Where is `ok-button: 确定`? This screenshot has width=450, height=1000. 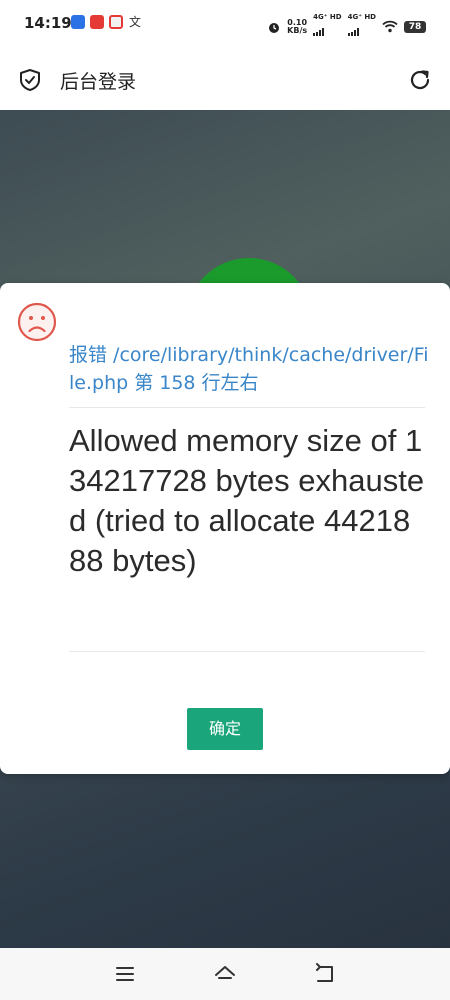
ok-button: 确定 is located at coordinates (225, 729).